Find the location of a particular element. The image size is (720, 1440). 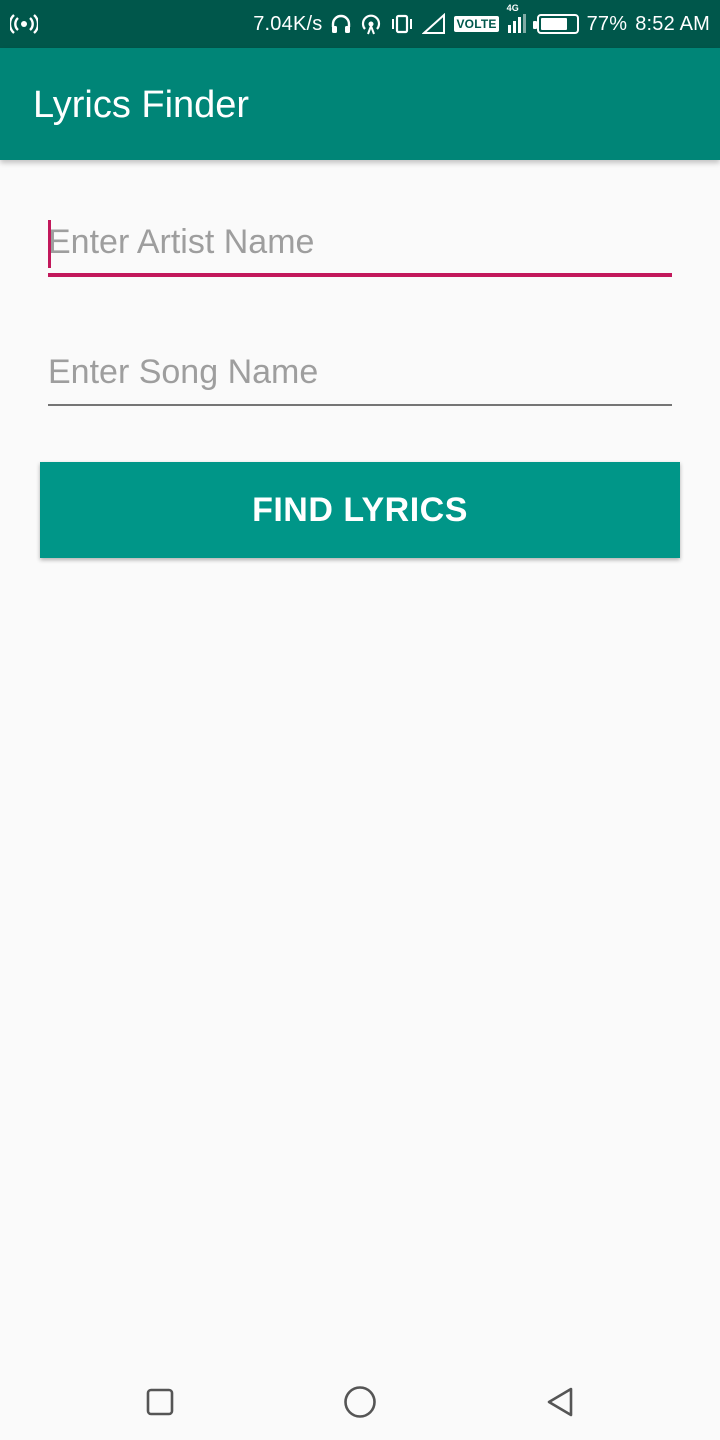

recents-icon is located at coordinates (160, 1402).